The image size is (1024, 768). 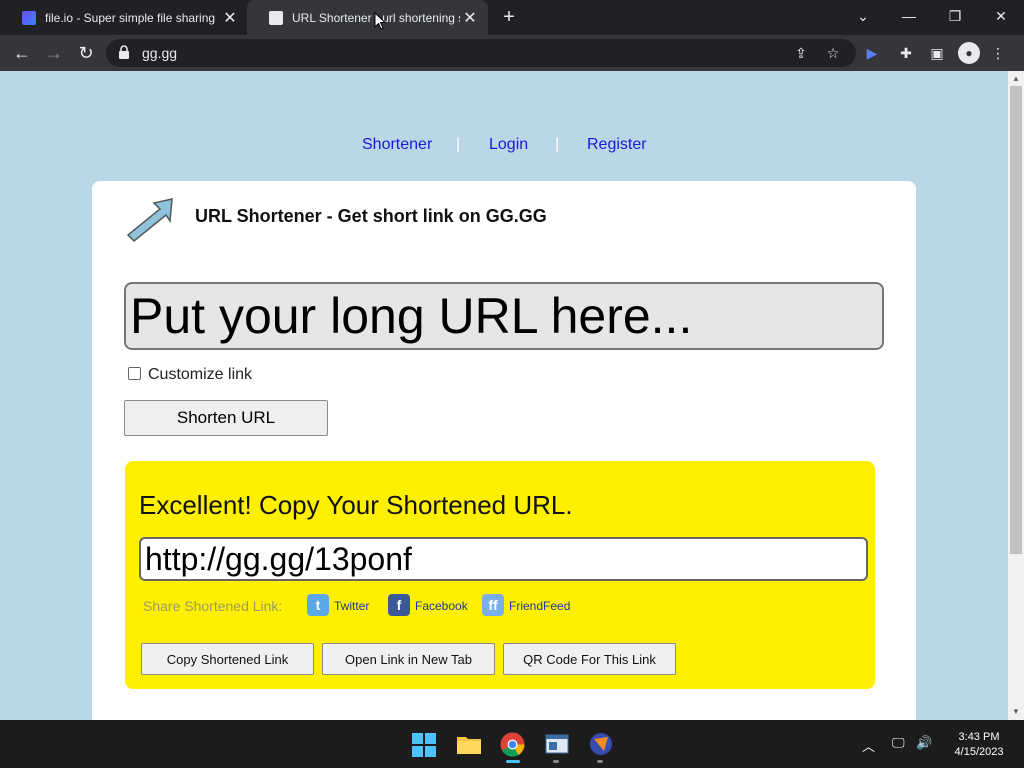 What do you see at coordinates (424, 745) in the screenshot?
I see `windows-start-icon` at bounding box center [424, 745].